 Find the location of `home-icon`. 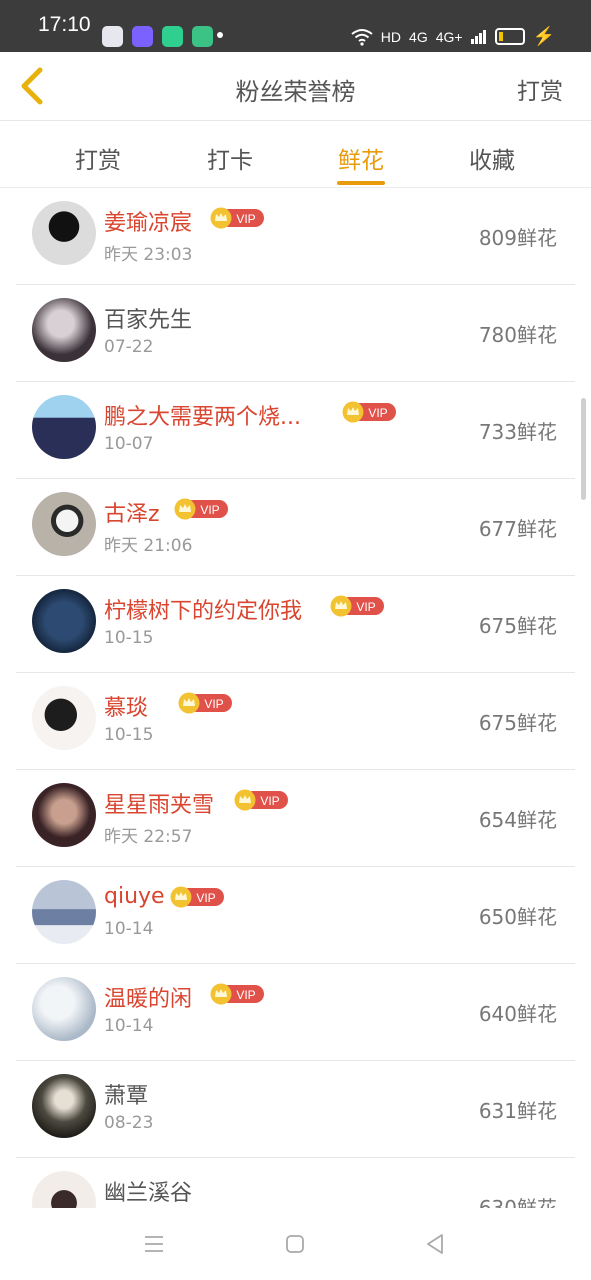

home-icon is located at coordinates (295, 1244).